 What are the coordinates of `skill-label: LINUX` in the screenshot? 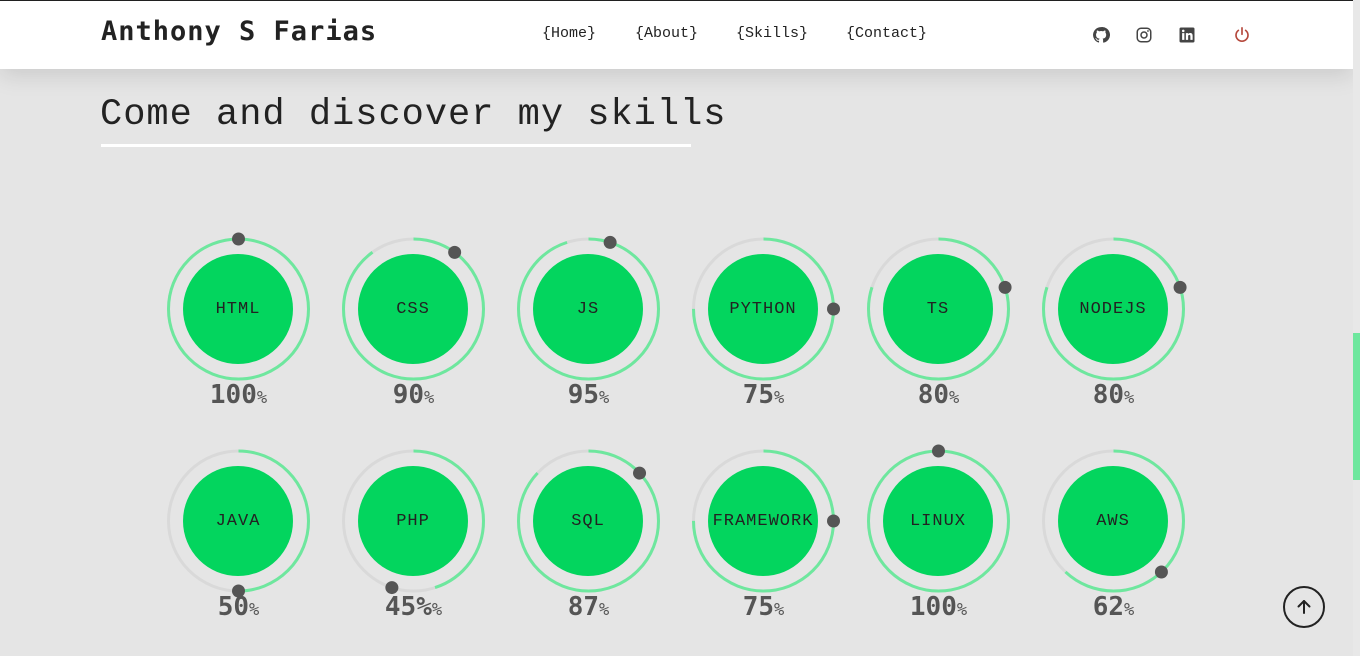 It's located at (937, 521).